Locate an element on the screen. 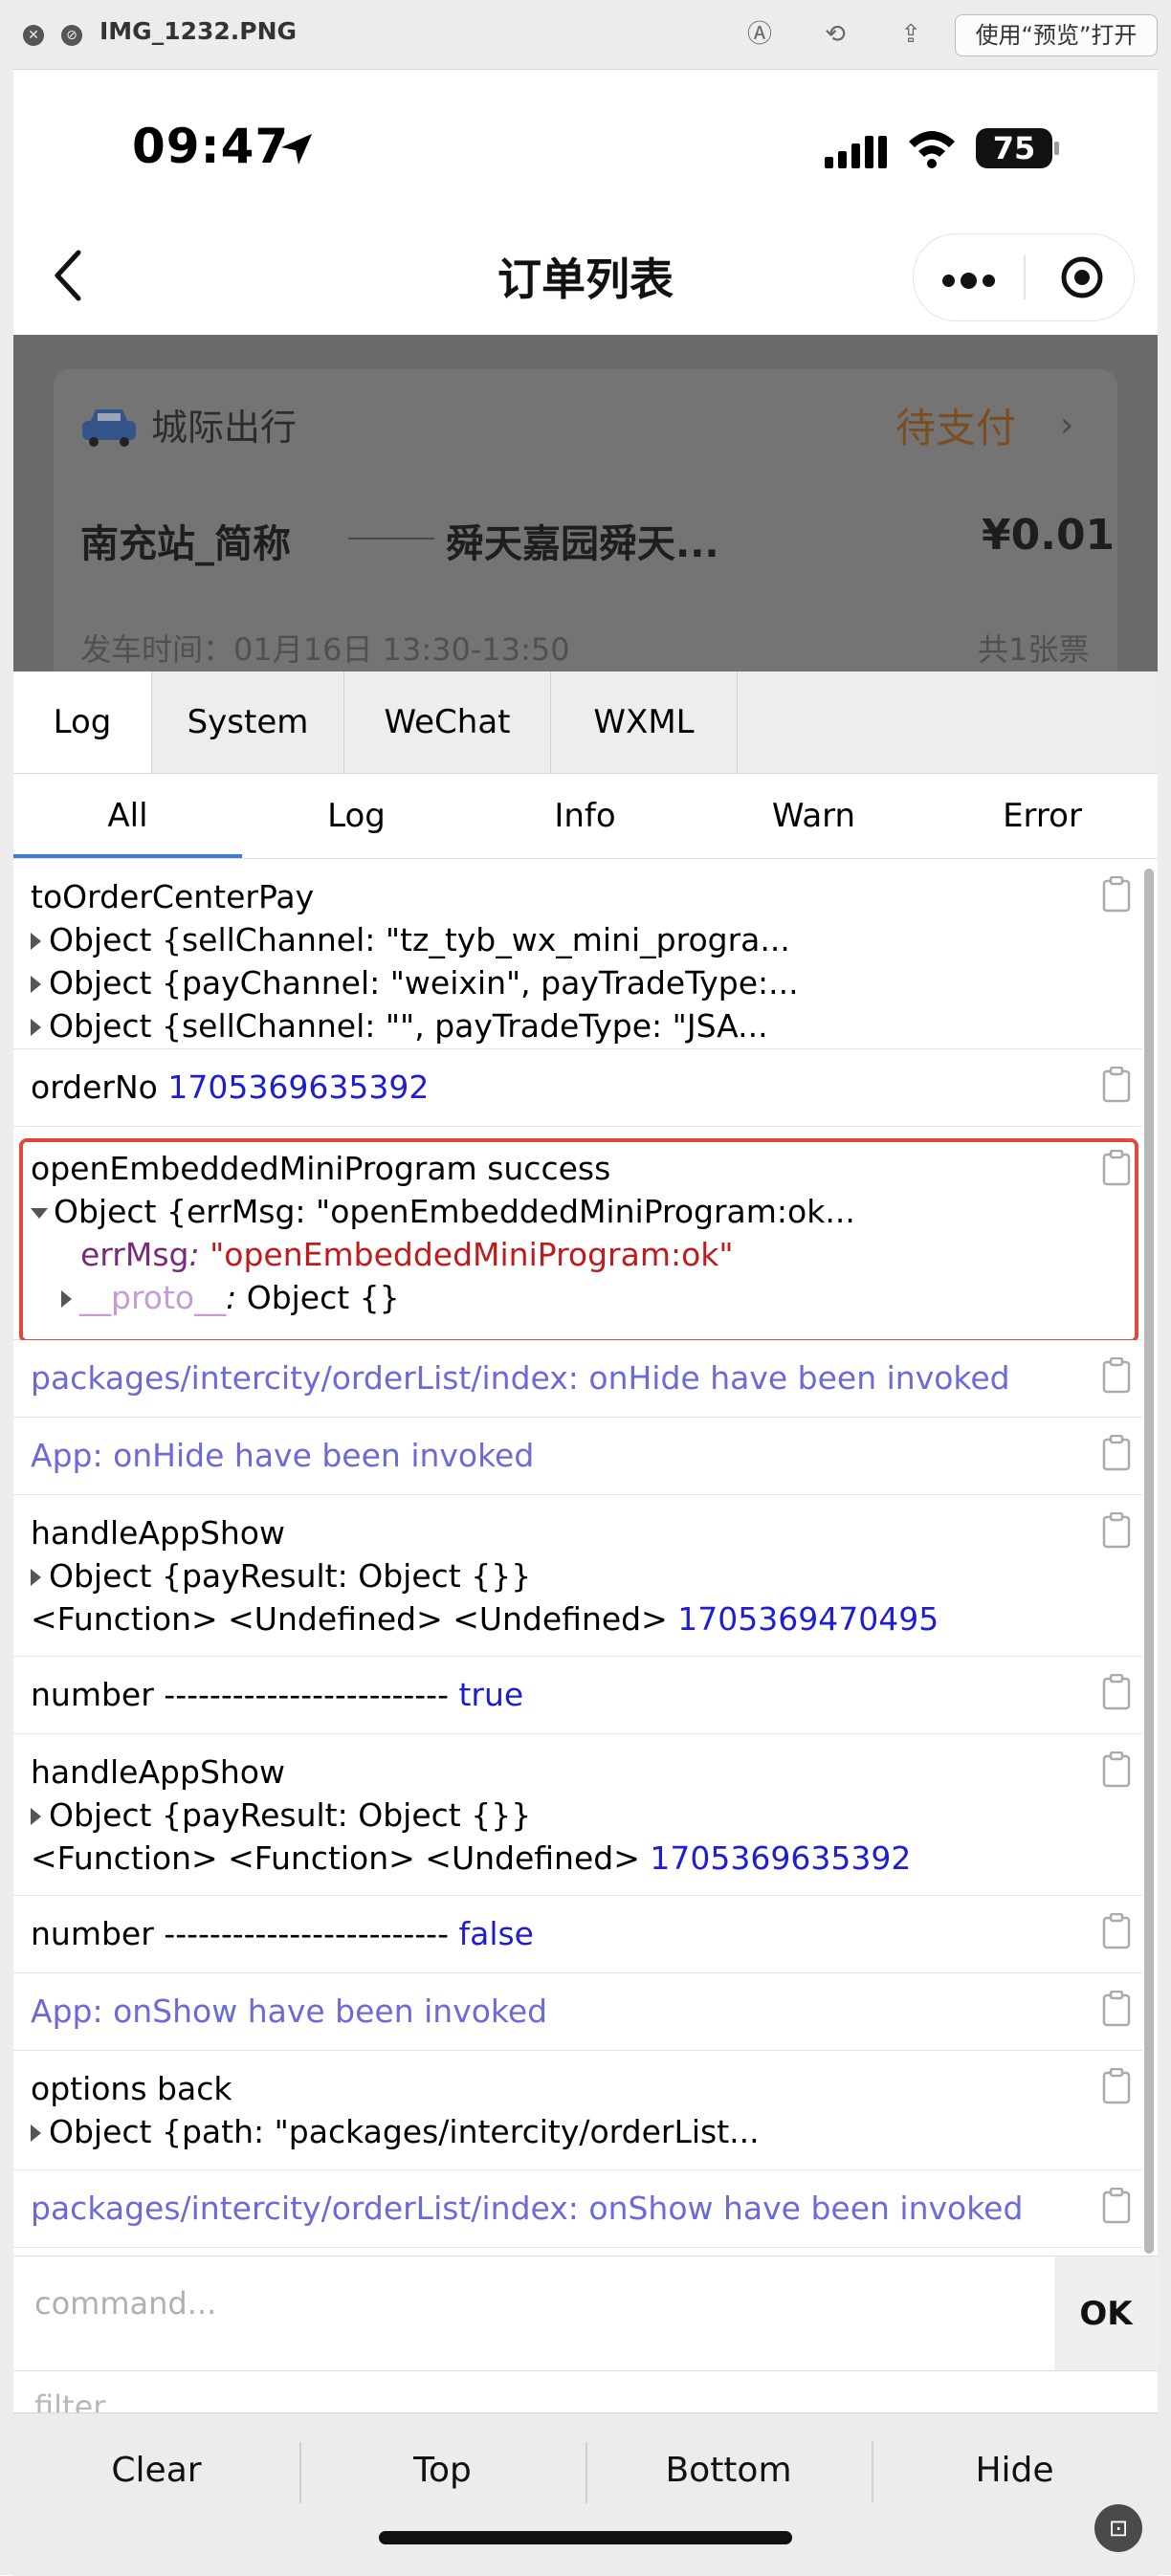  log-text: number ------------------------- true is located at coordinates (277, 1694).